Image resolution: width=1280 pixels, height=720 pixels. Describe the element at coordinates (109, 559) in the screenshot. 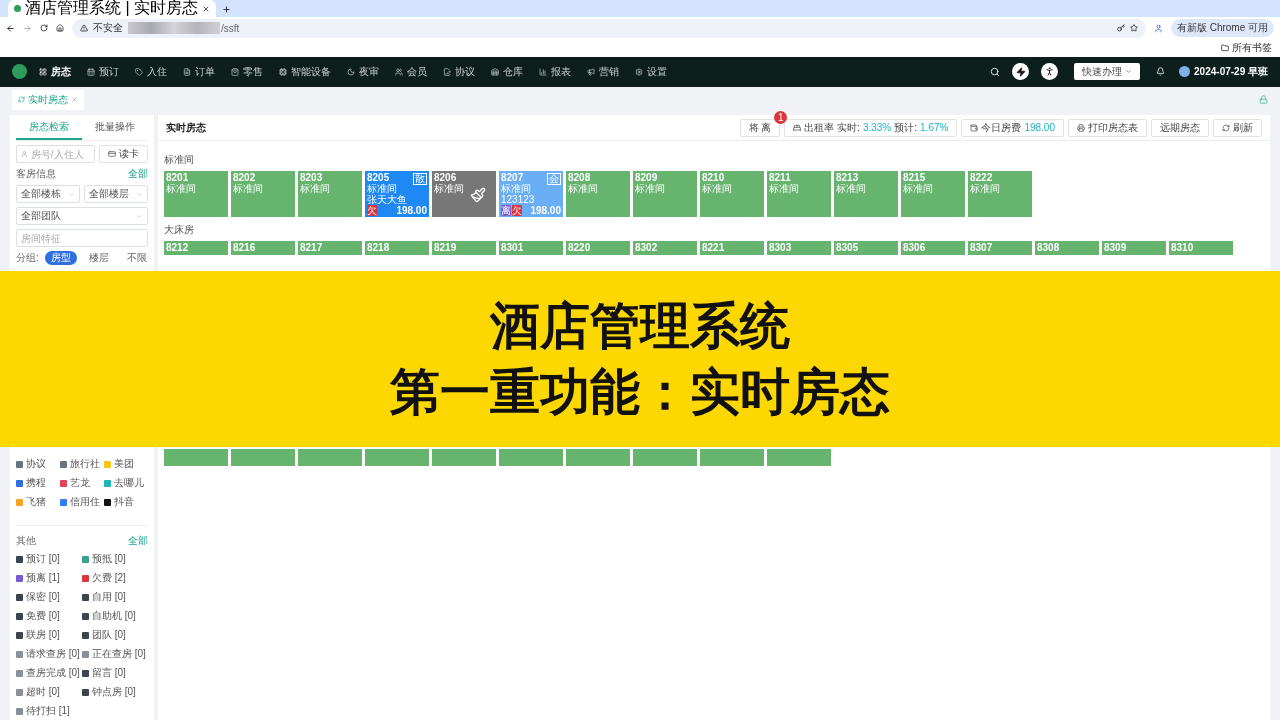

I see `status-filter: 预抵 [0]` at that location.